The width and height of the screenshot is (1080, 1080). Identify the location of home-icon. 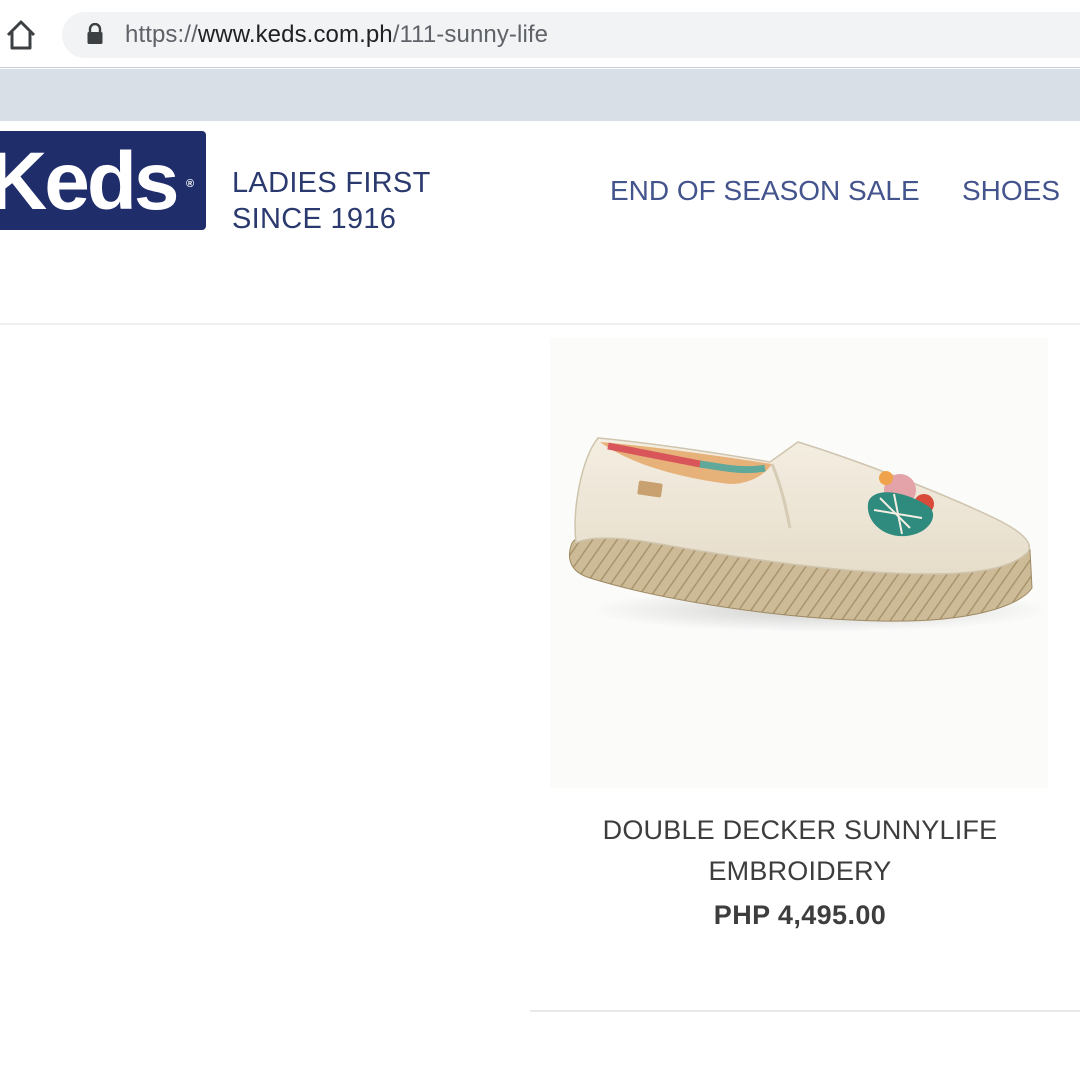
(21, 35).